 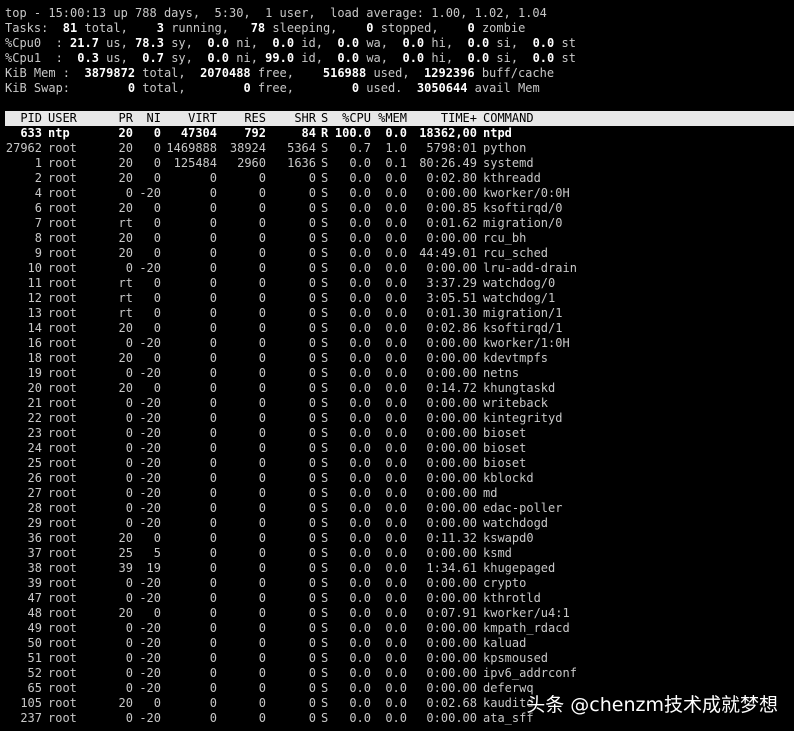 I want to click on summary-text: stopped,, so click(x=413, y=28).